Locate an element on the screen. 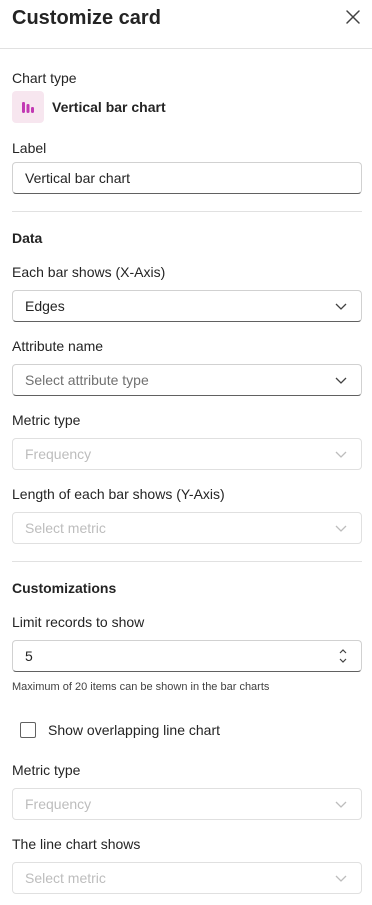  chart-type-label: Chart type is located at coordinates (44, 78).